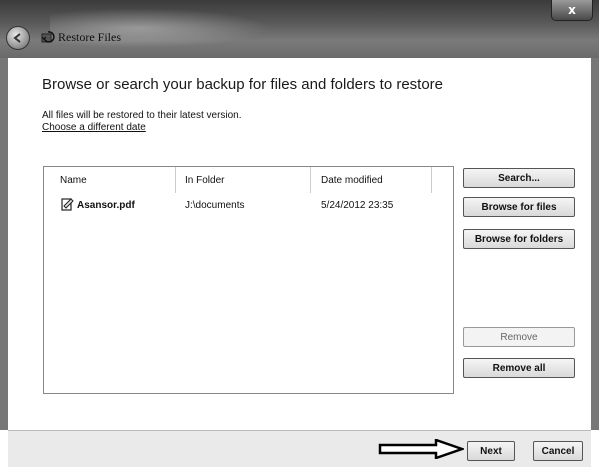 The height and width of the screenshot is (467, 599). Describe the element at coordinates (595, 244) in the screenshot. I see `window-frame-right` at that location.